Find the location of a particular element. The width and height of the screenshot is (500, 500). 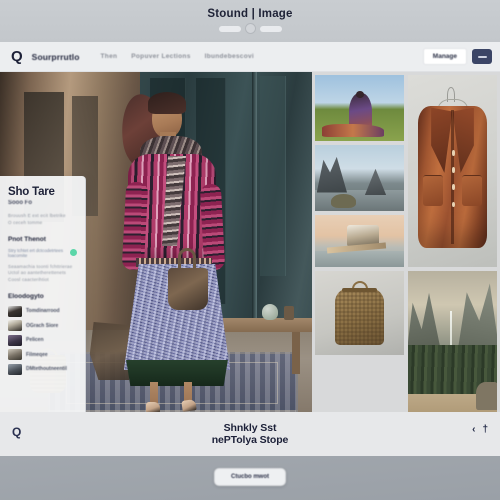

segmented-control is located at coordinates (250, 28).